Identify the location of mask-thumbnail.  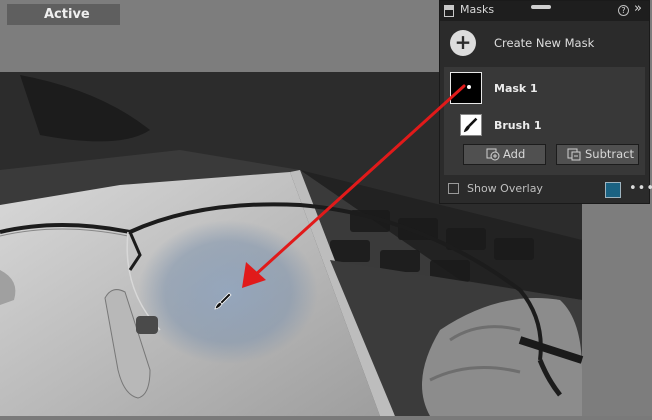
(466, 88).